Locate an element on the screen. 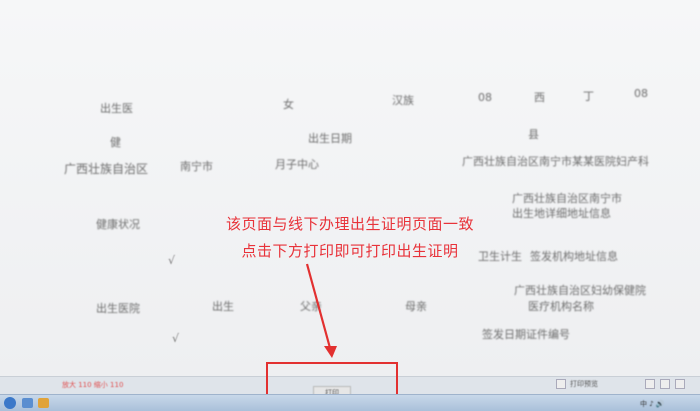  red-arrow-icon is located at coordinates (321, 310).